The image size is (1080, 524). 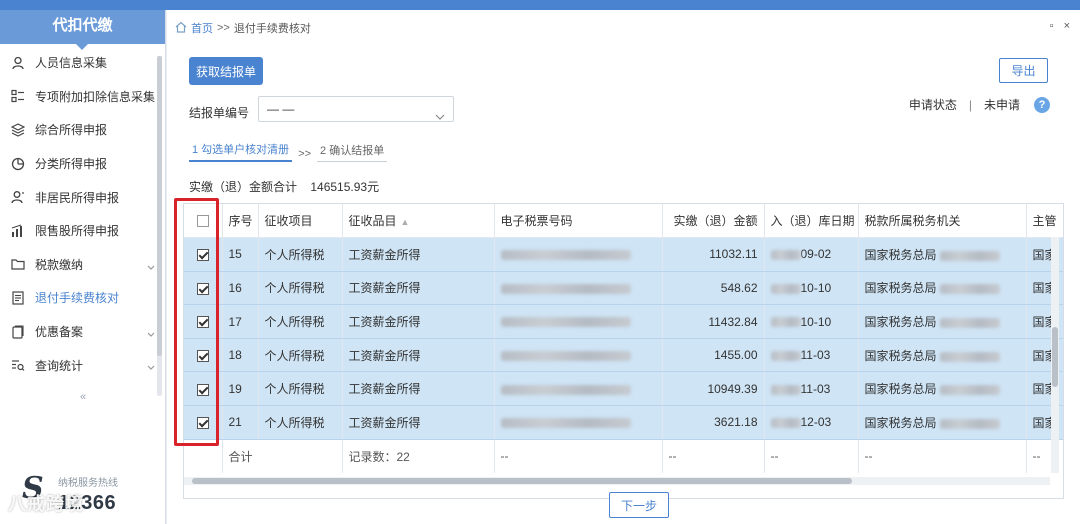 What do you see at coordinates (352, 152) in the screenshot?
I see `tab-step-2: 2 确认结报单` at bounding box center [352, 152].